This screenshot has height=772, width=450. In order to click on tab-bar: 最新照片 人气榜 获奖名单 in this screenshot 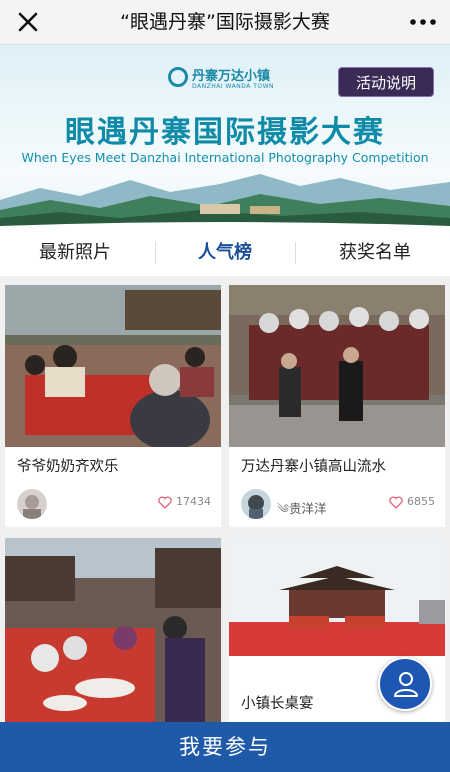, I will do `click(225, 253)`.